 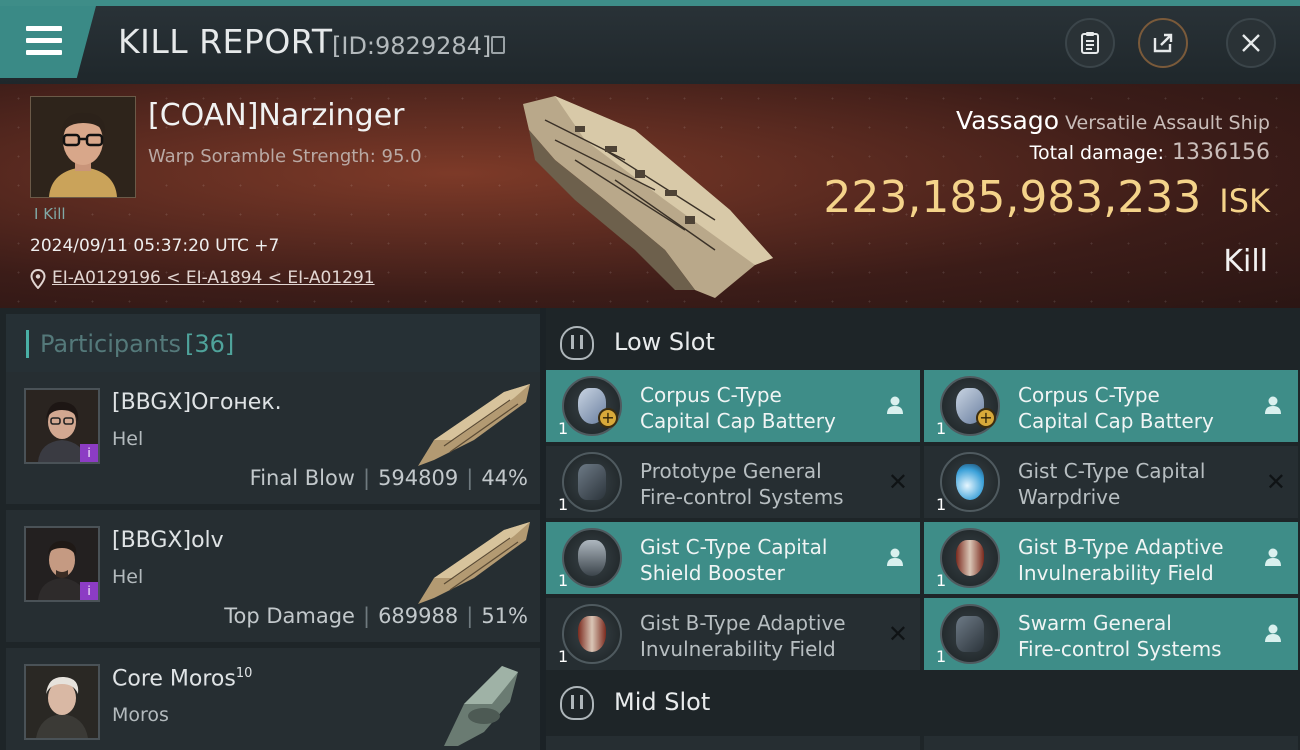 What do you see at coordinates (711, 395) in the screenshot?
I see `module-name-line1: Corpus C-Type` at bounding box center [711, 395].